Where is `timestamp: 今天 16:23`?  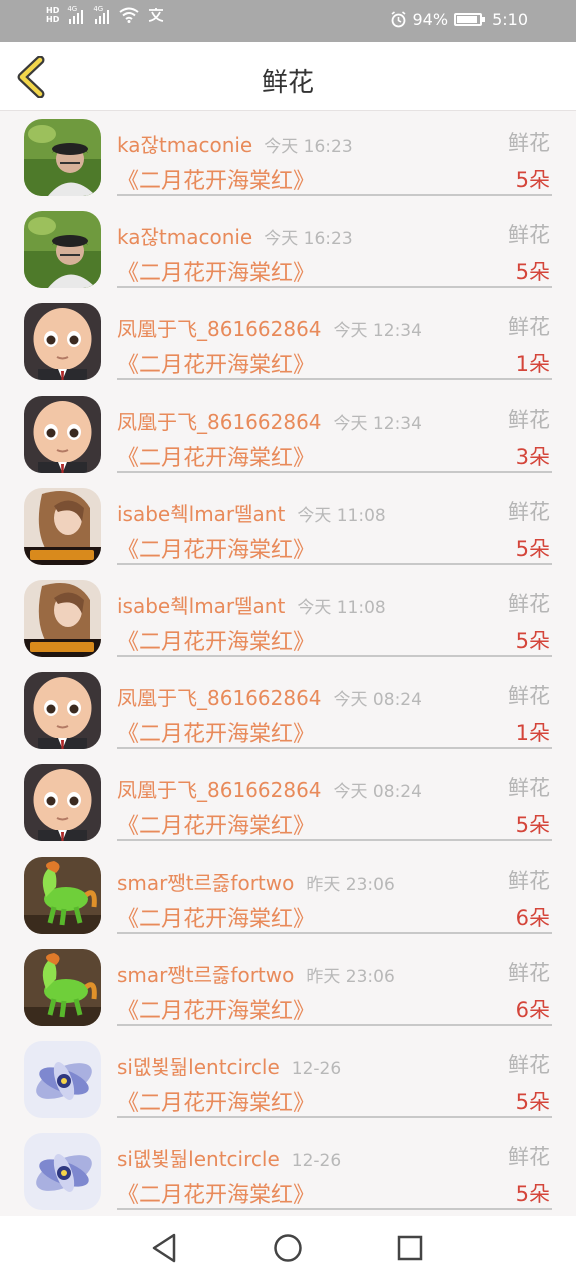
timestamp: 今天 16:23 is located at coordinates (308, 147).